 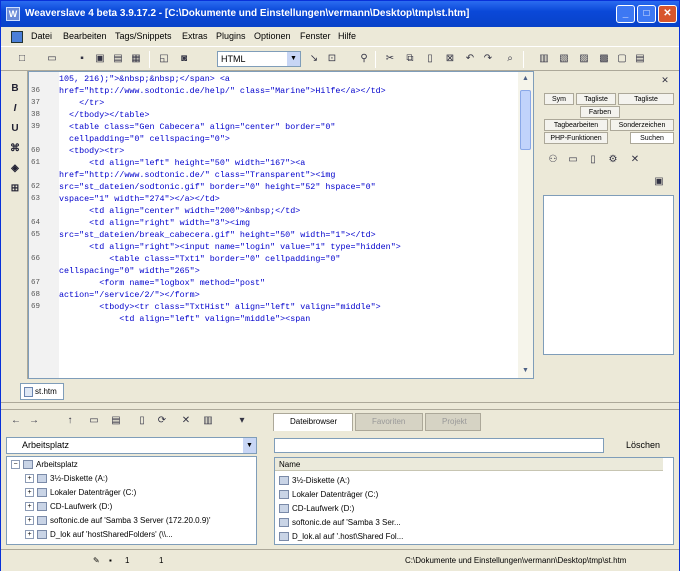 I want to click on bold-icon: B, so click(x=15, y=90).